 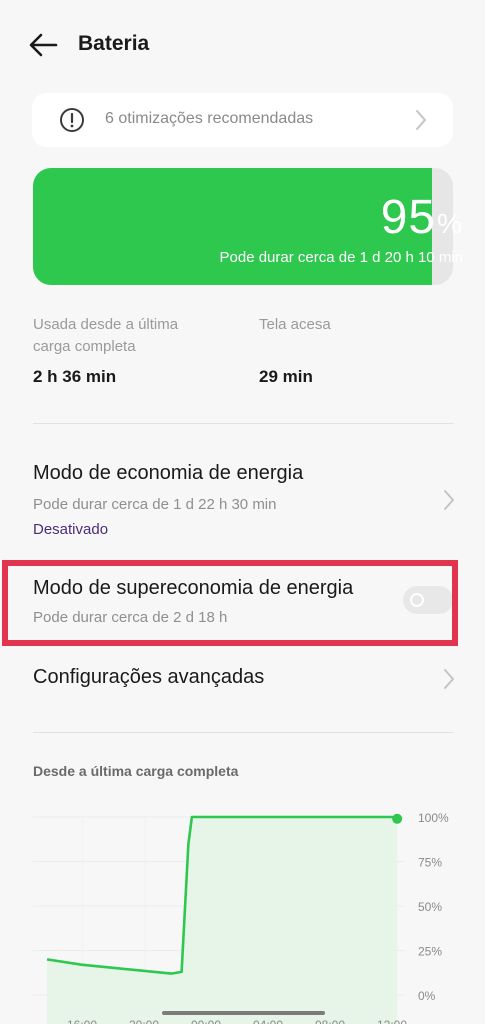 I want to click on x-tick-label: 16:00, so click(x=82, y=1021).